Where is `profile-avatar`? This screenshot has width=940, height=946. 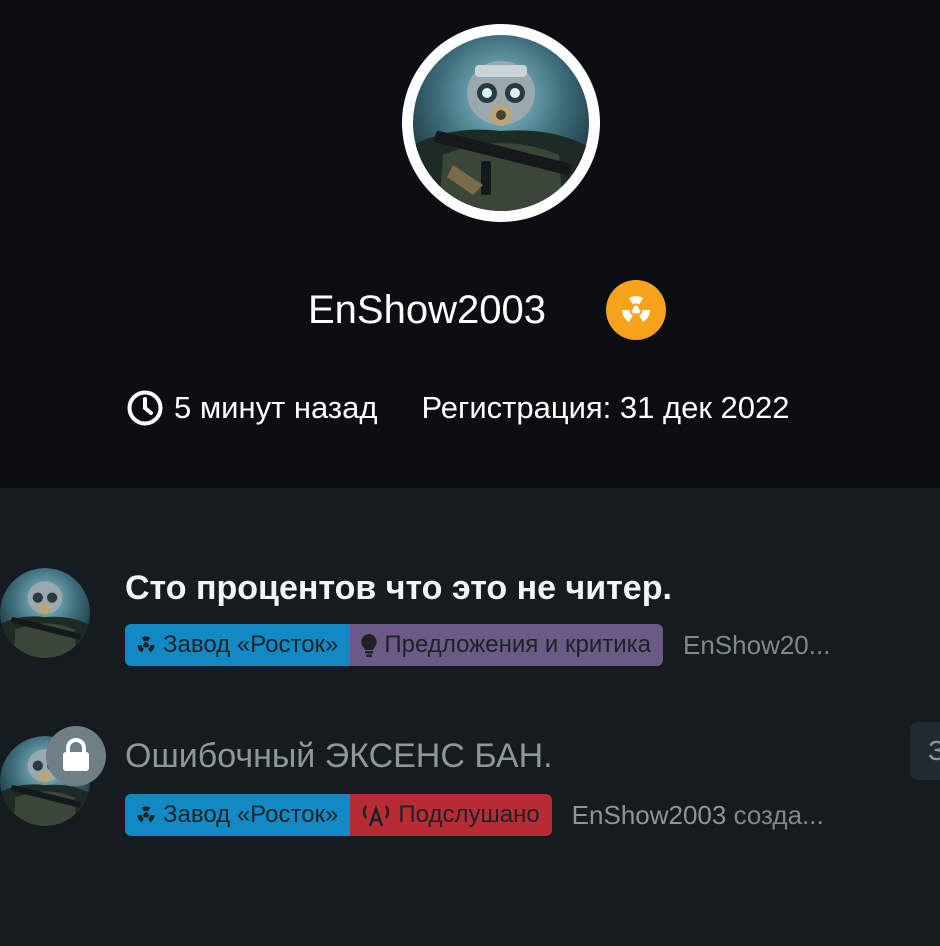 profile-avatar is located at coordinates (501, 123).